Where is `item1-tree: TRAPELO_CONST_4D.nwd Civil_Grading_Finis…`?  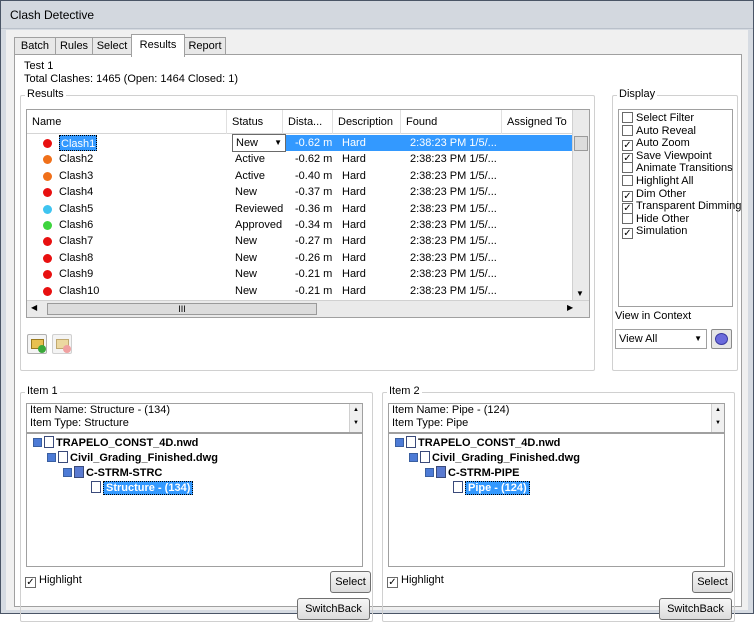
item1-tree: TRAPELO_CONST_4D.nwd Civil_Grading_Finis… is located at coordinates (194, 500).